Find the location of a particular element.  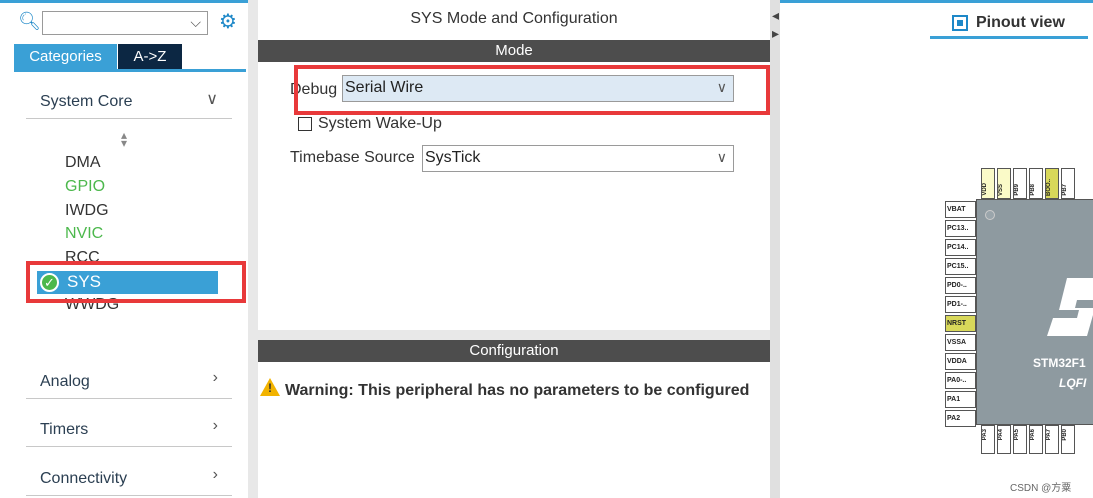

search-input is located at coordinates (113, 23).